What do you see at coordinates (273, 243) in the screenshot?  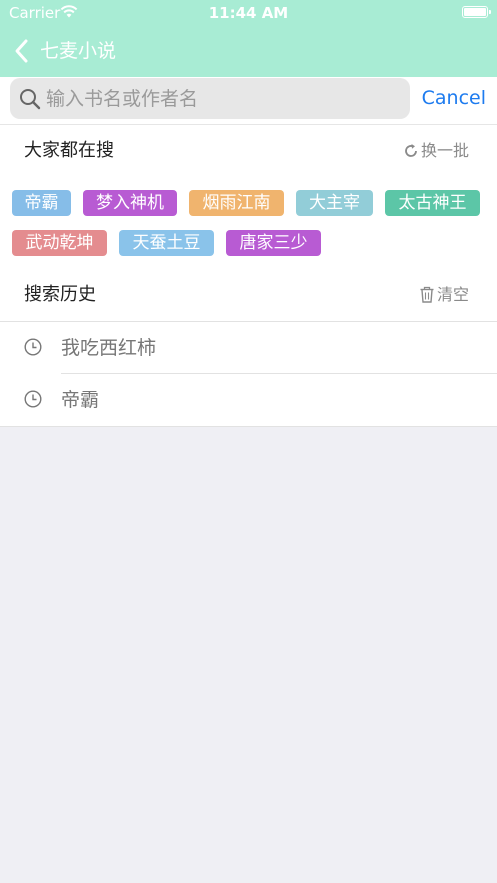 I see `hot-tag: 唐家三少` at bounding box center [273, 243].